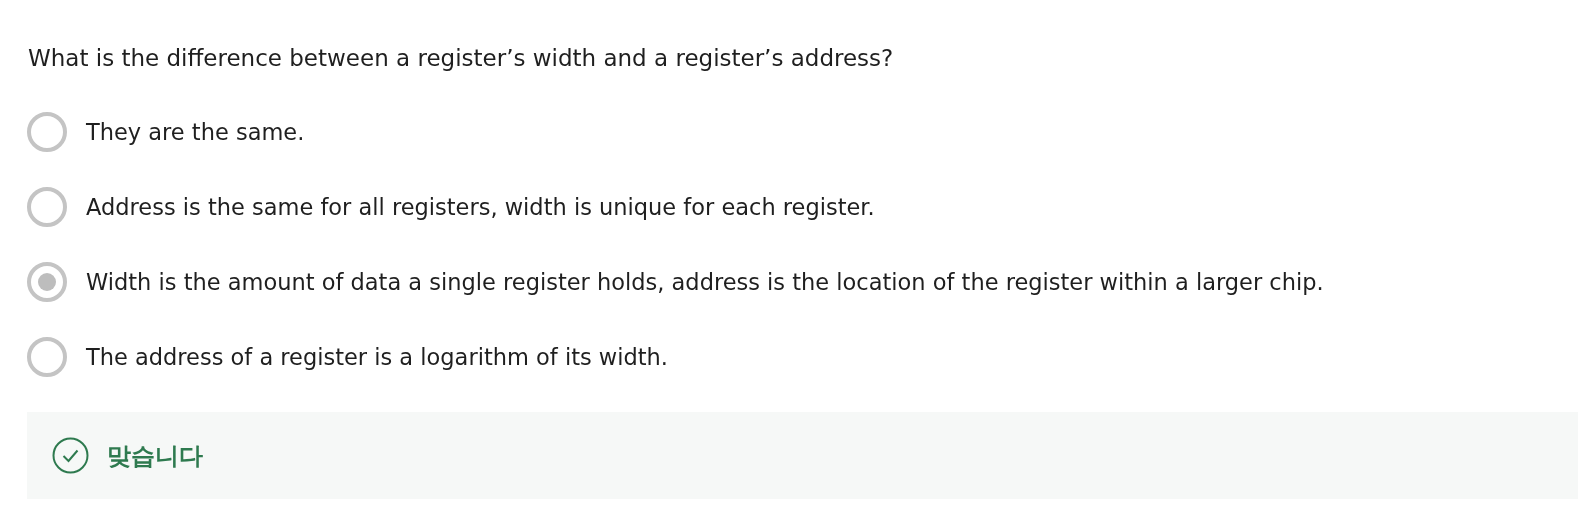  Describe the element at coordinates (480, 207) in the screenshot. I see `option-label: Address is the same for all registers, width is unique for each register.` at that location.